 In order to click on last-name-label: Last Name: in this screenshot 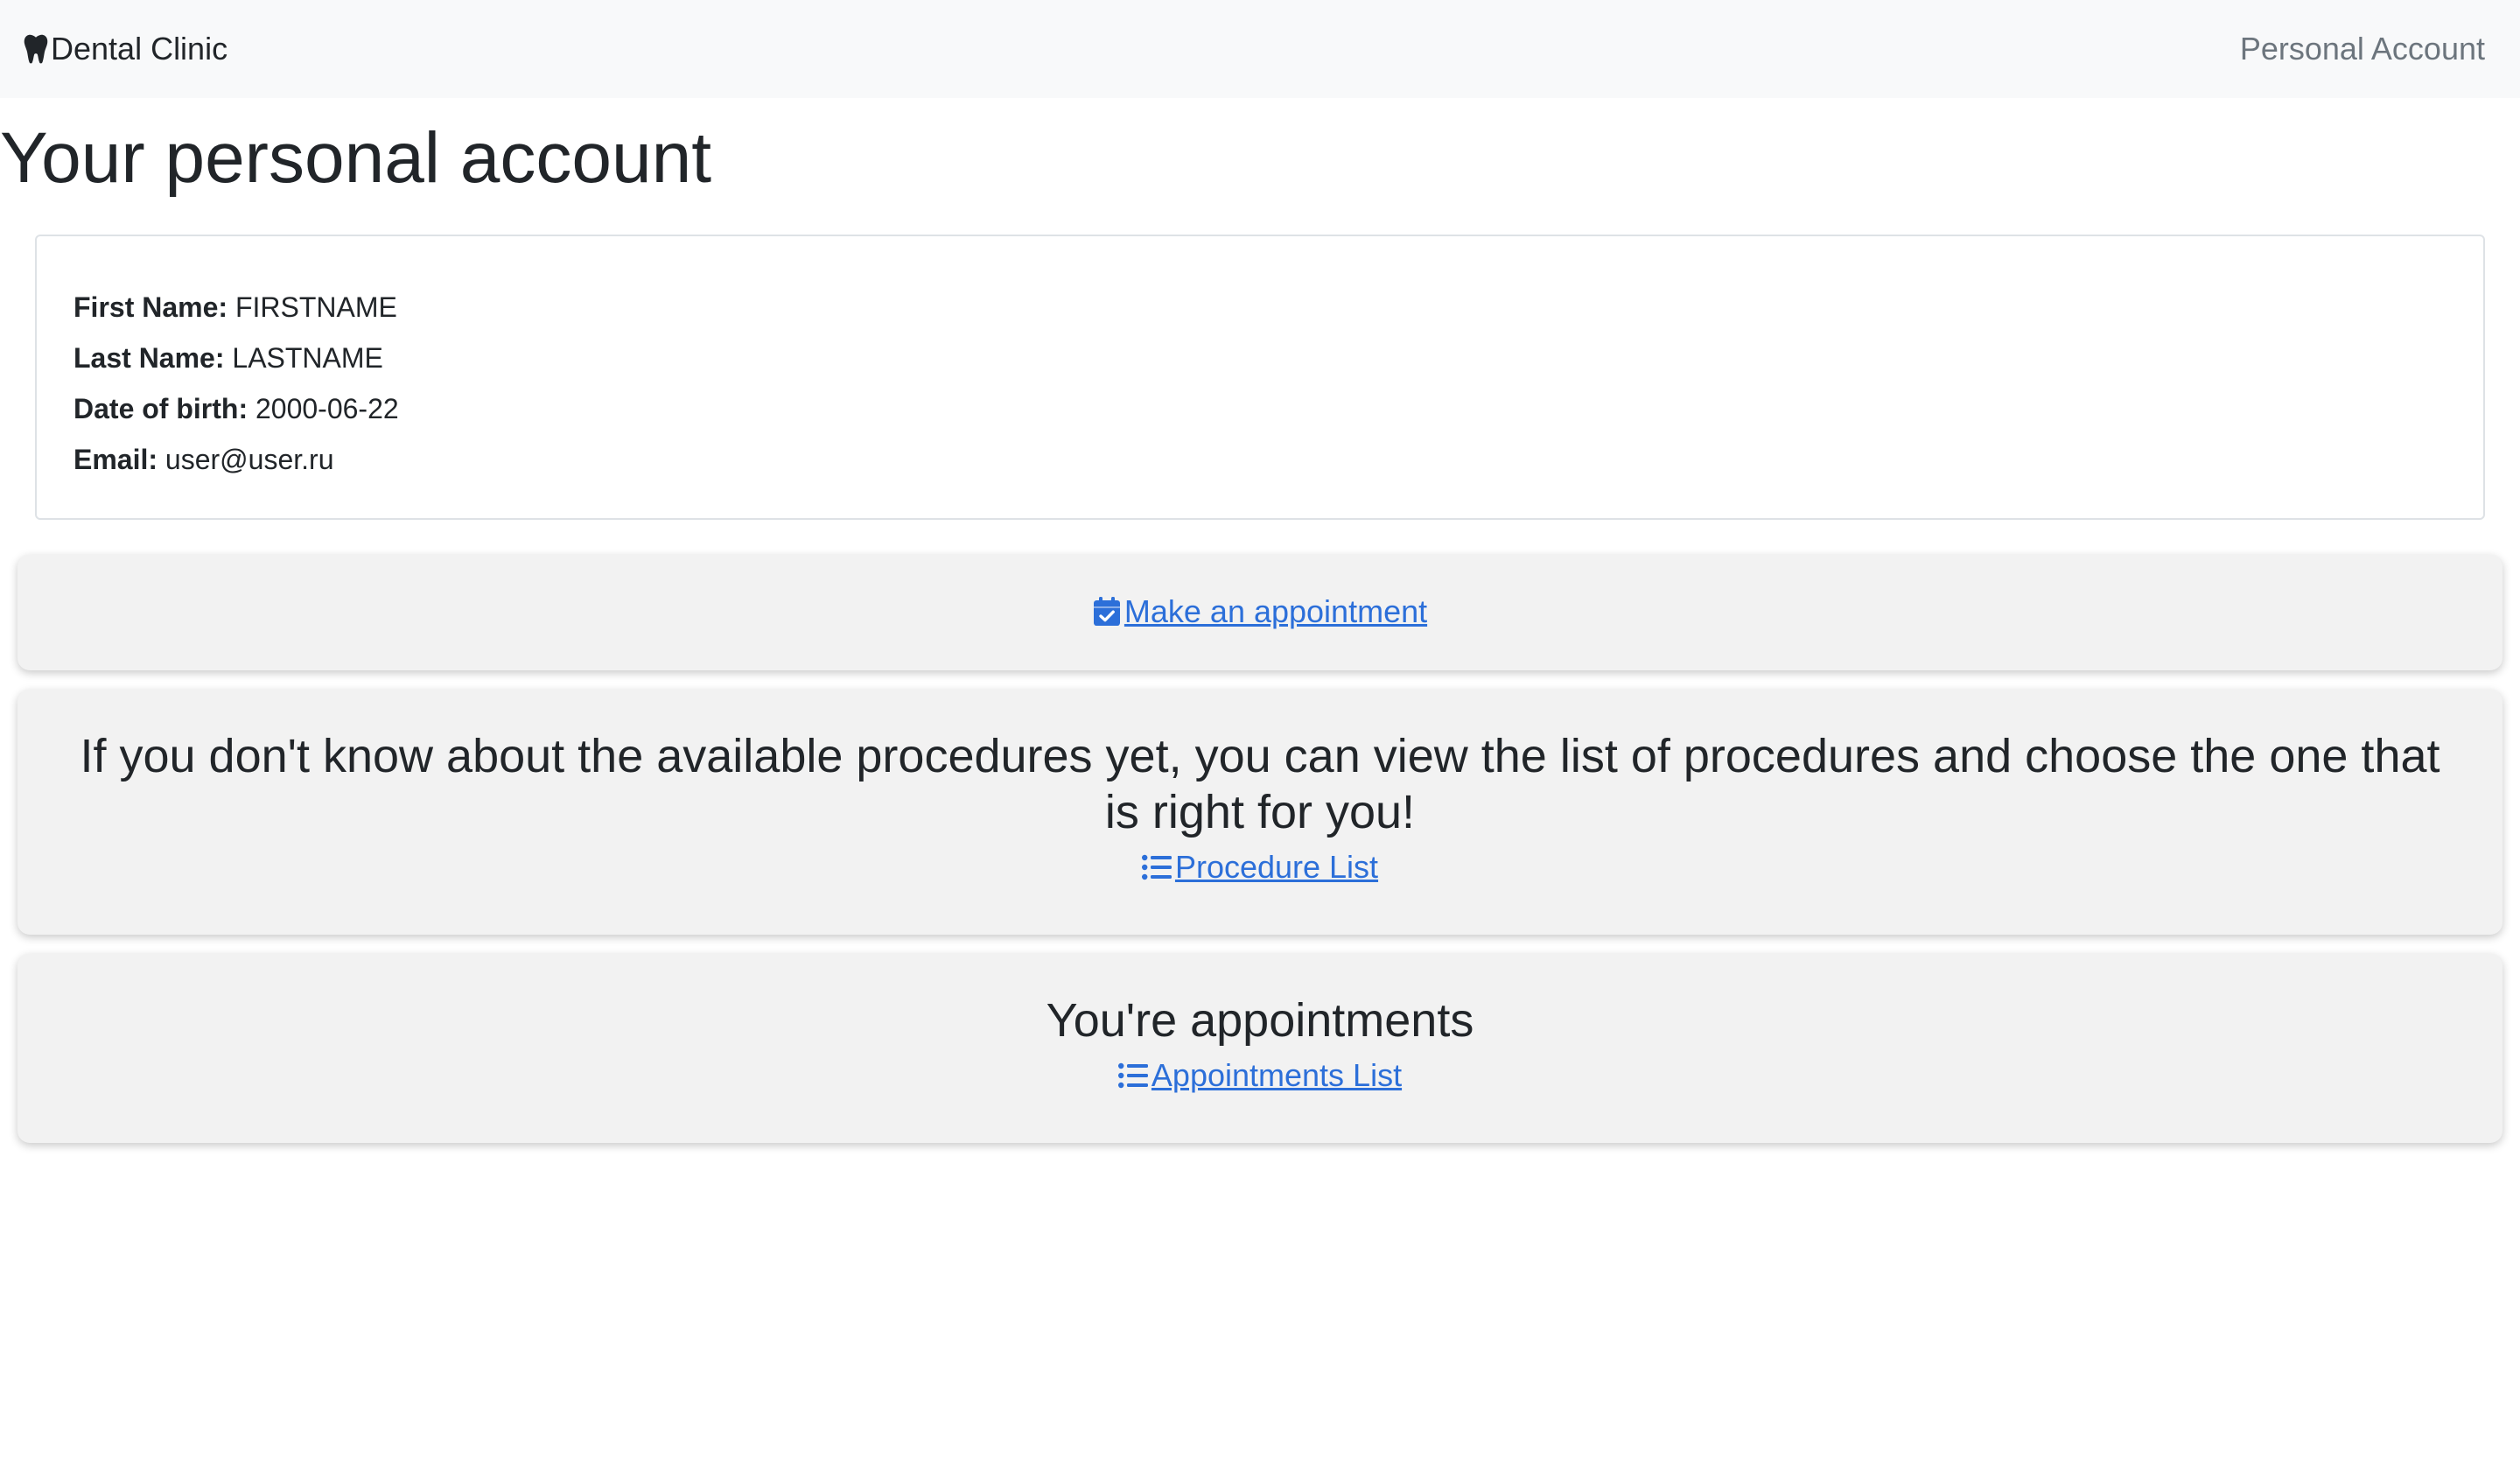, I will do `click(149, 358)`.